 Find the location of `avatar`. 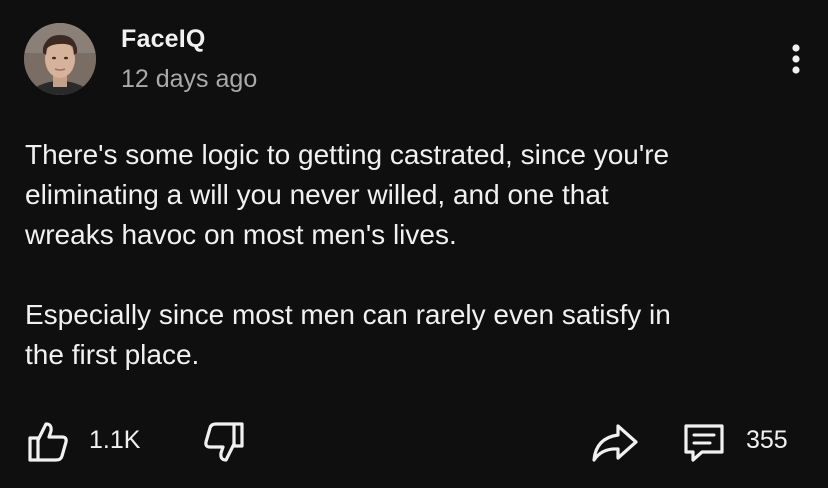

avatar is located at coordinates (60, 59).